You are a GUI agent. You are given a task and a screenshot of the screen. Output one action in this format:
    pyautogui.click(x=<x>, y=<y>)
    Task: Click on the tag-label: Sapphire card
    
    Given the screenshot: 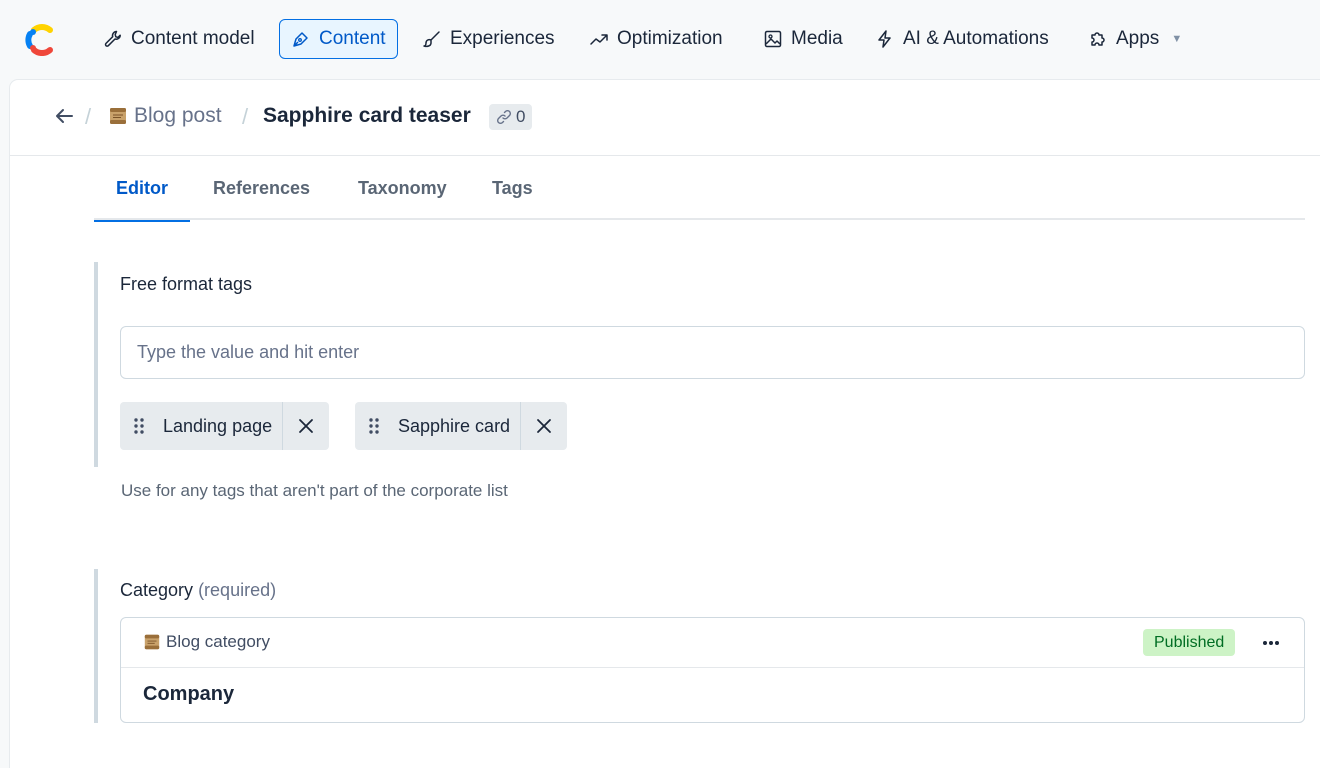 What is the action you would take?
    pyautogui.click(x=454, y=425)
    